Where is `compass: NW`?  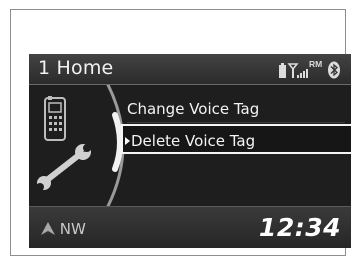
compass: NW is located at coordinates (63, 229).